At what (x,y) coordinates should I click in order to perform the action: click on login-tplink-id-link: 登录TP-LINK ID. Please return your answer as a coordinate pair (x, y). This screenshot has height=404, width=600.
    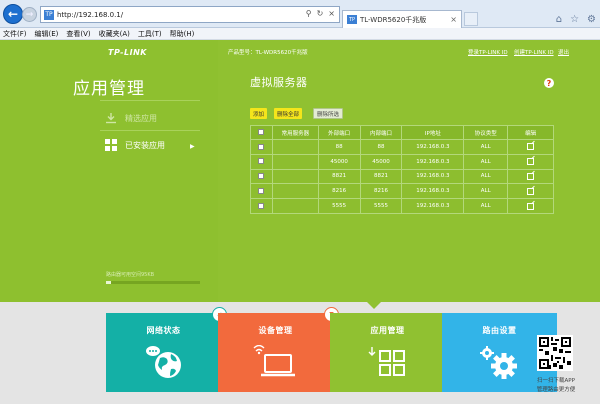
    Looking at the image, I should click on (488, 52).